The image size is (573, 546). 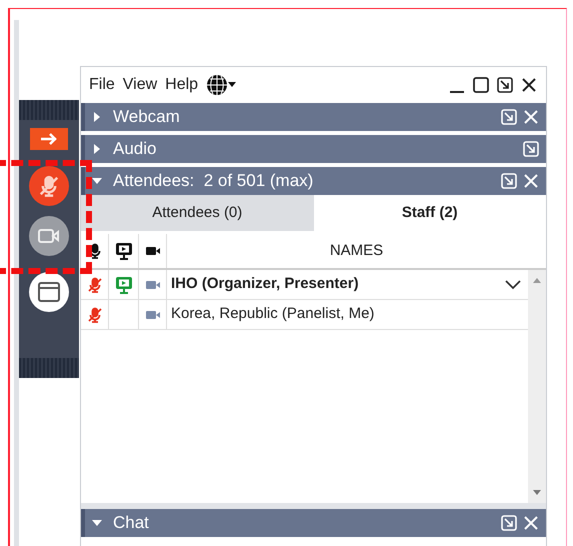 I want to click on window-button, so click(x=49, y=292).